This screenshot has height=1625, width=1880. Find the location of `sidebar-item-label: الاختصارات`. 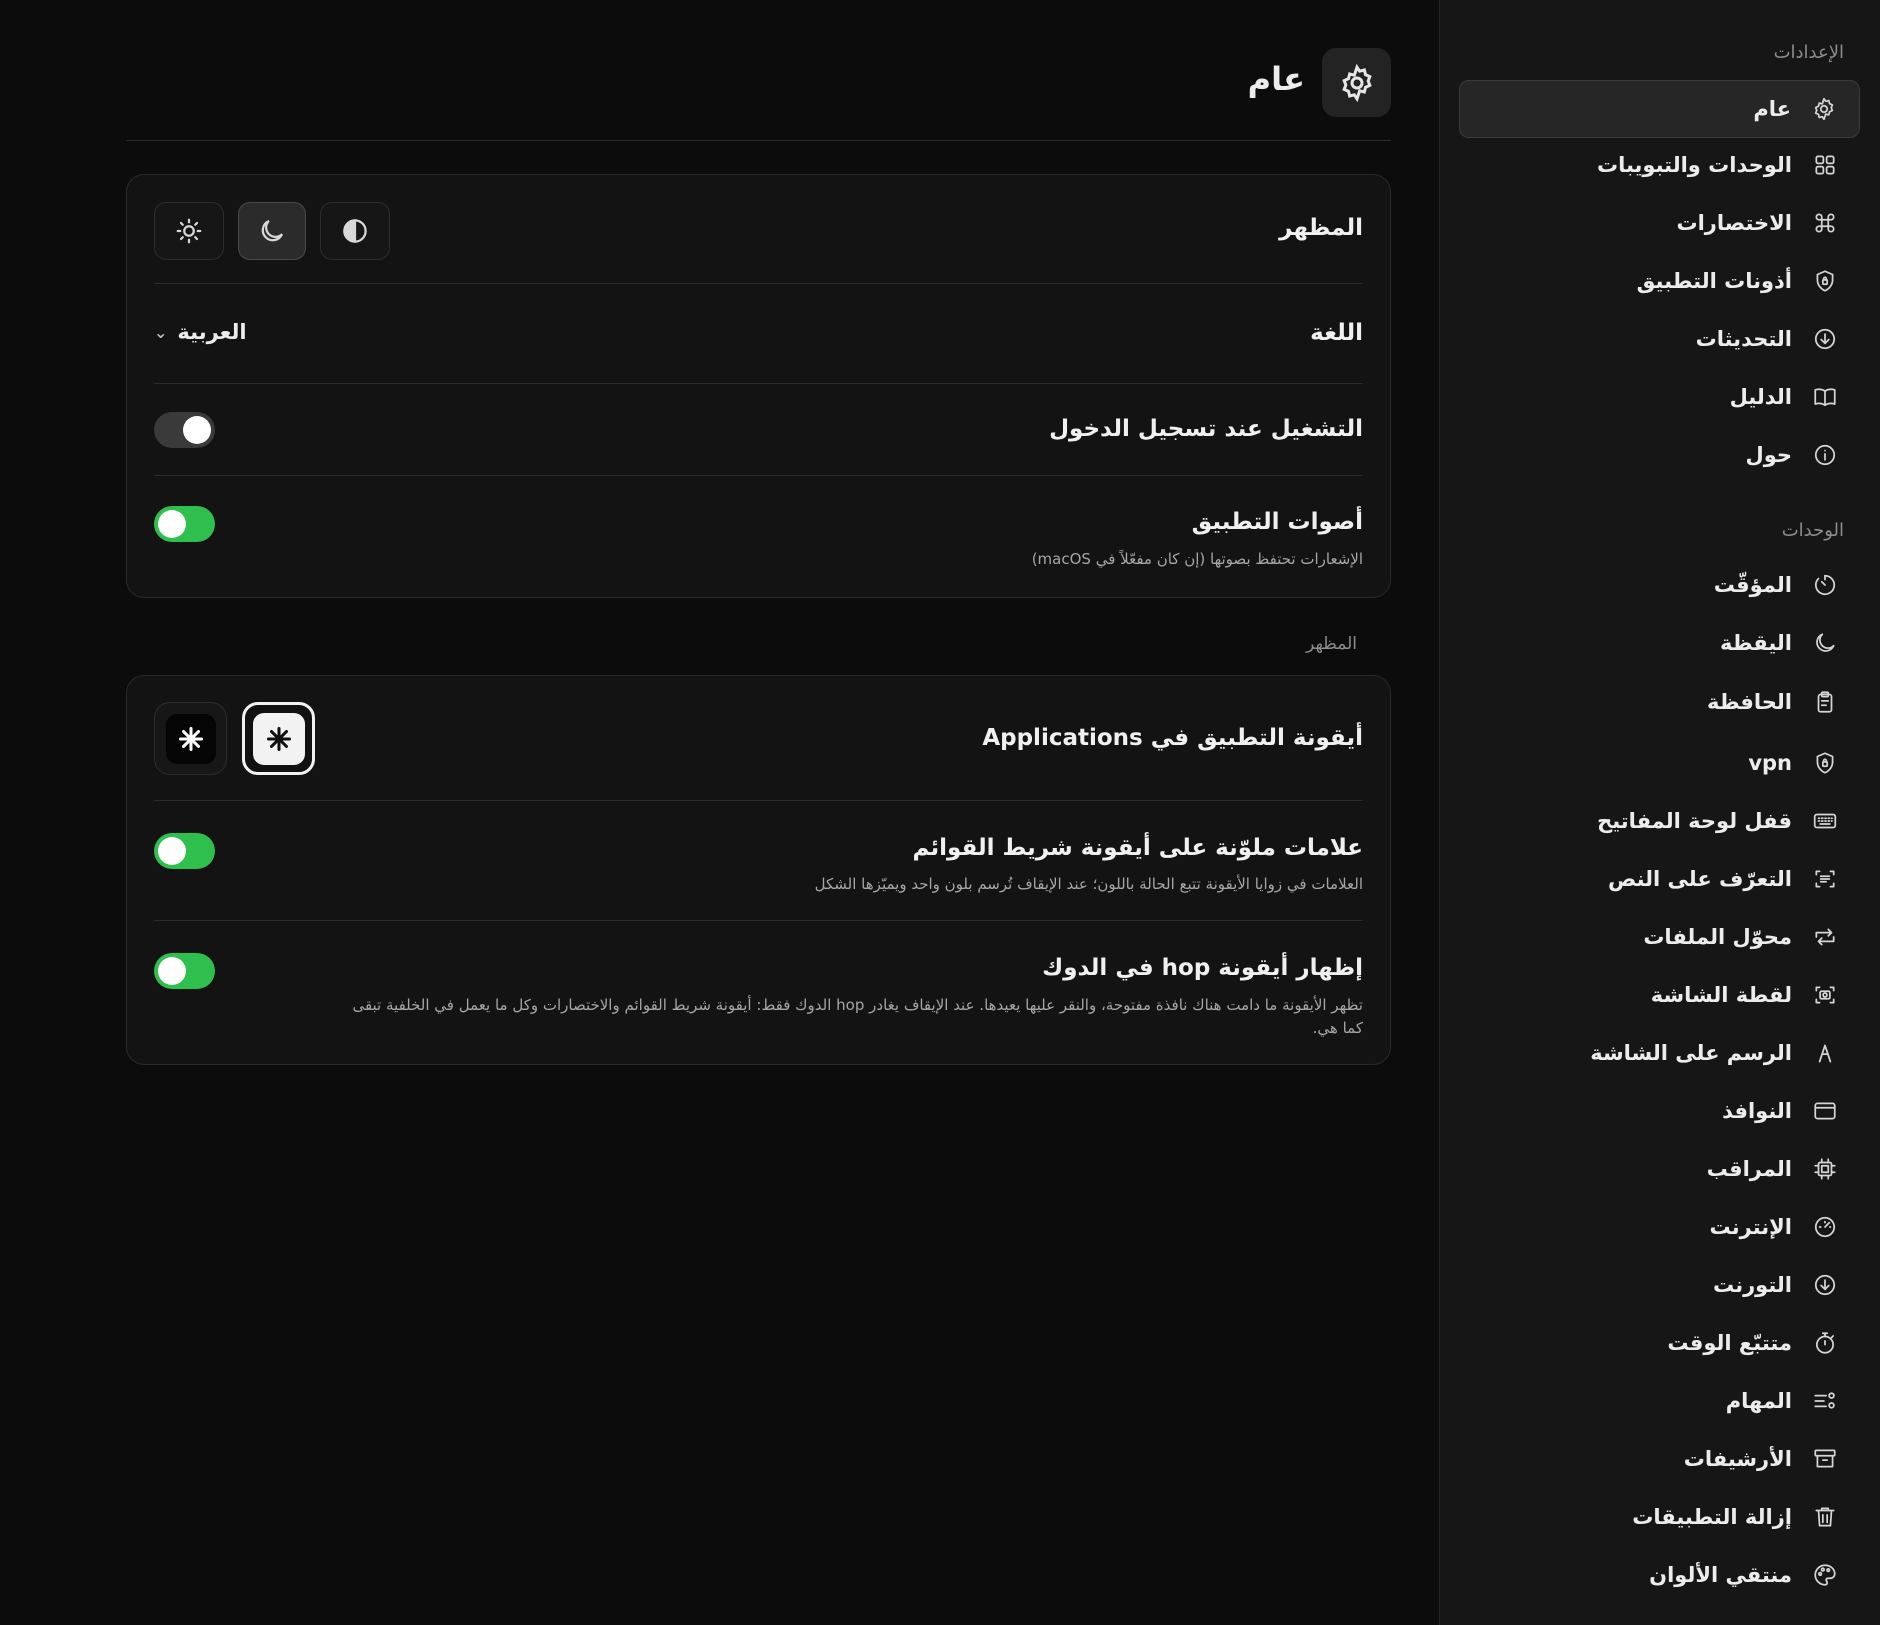

sidebar-item-label: الاختصارات is located at coordinates (1734, 223).